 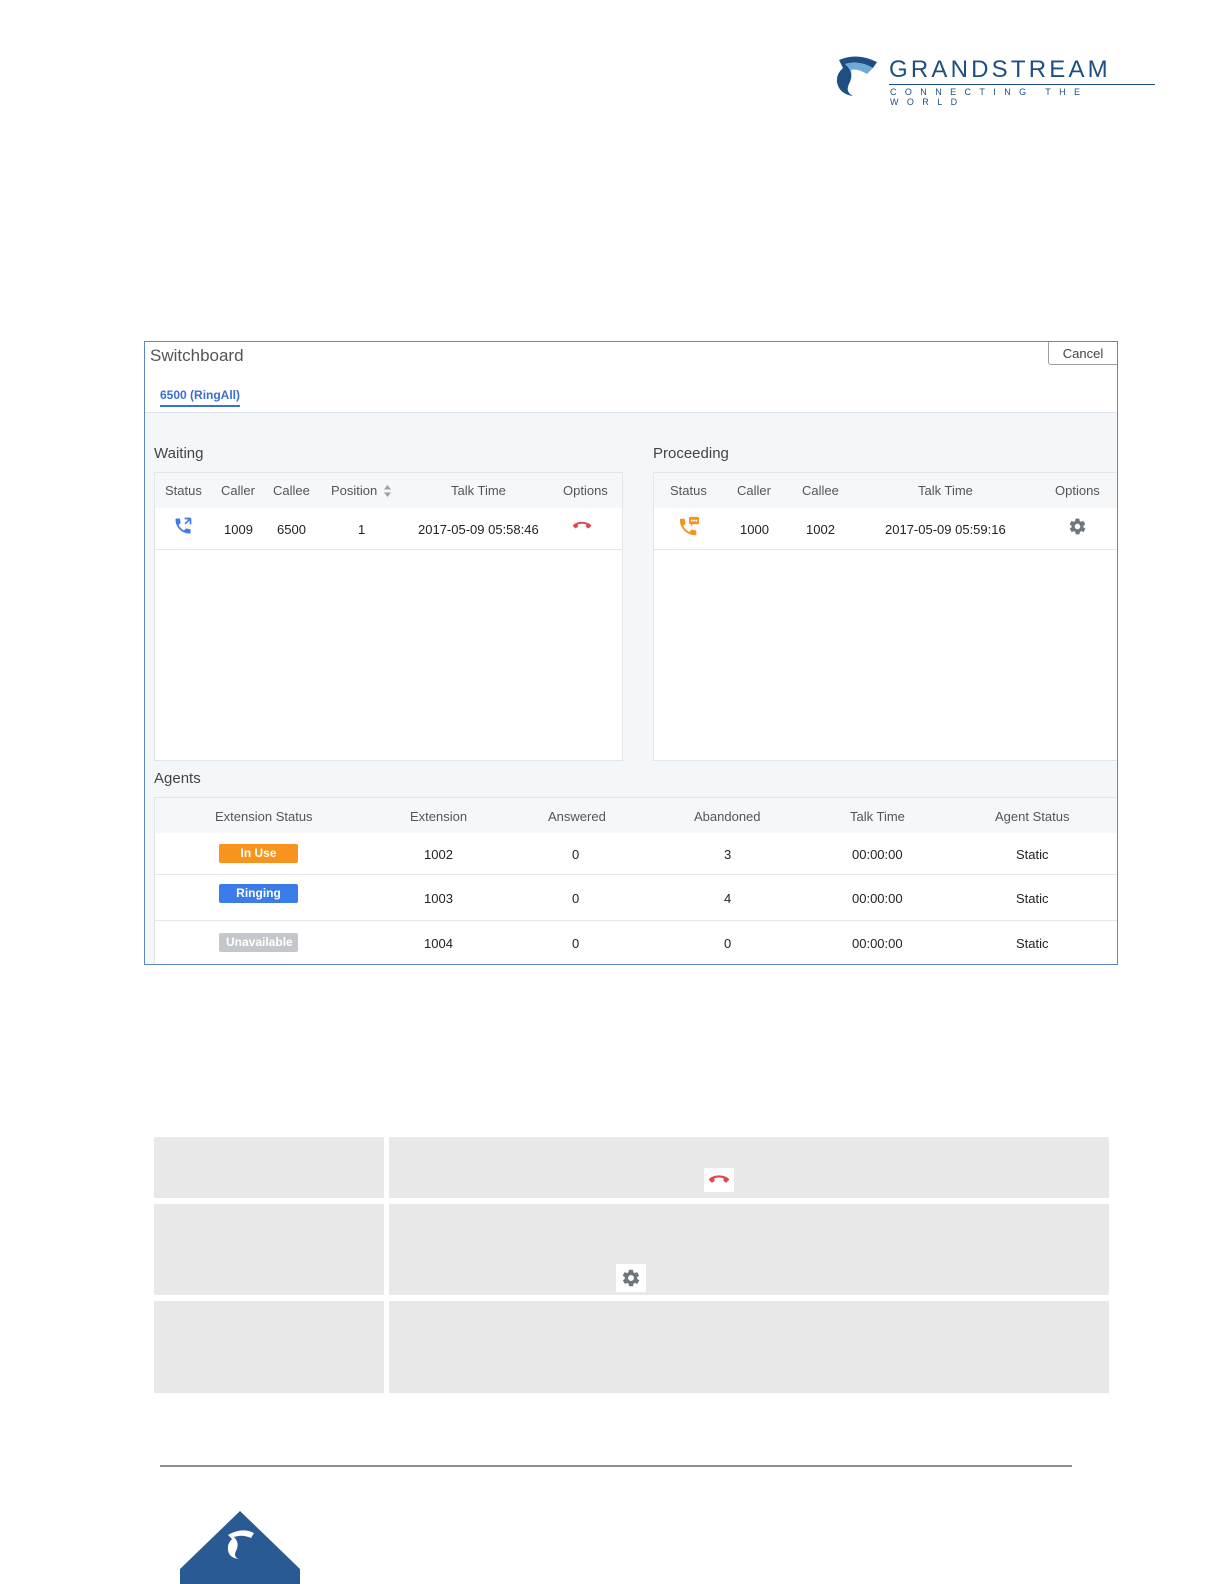 I want to click on proceeding-col-options: Options, so click(x=1077, y=490).